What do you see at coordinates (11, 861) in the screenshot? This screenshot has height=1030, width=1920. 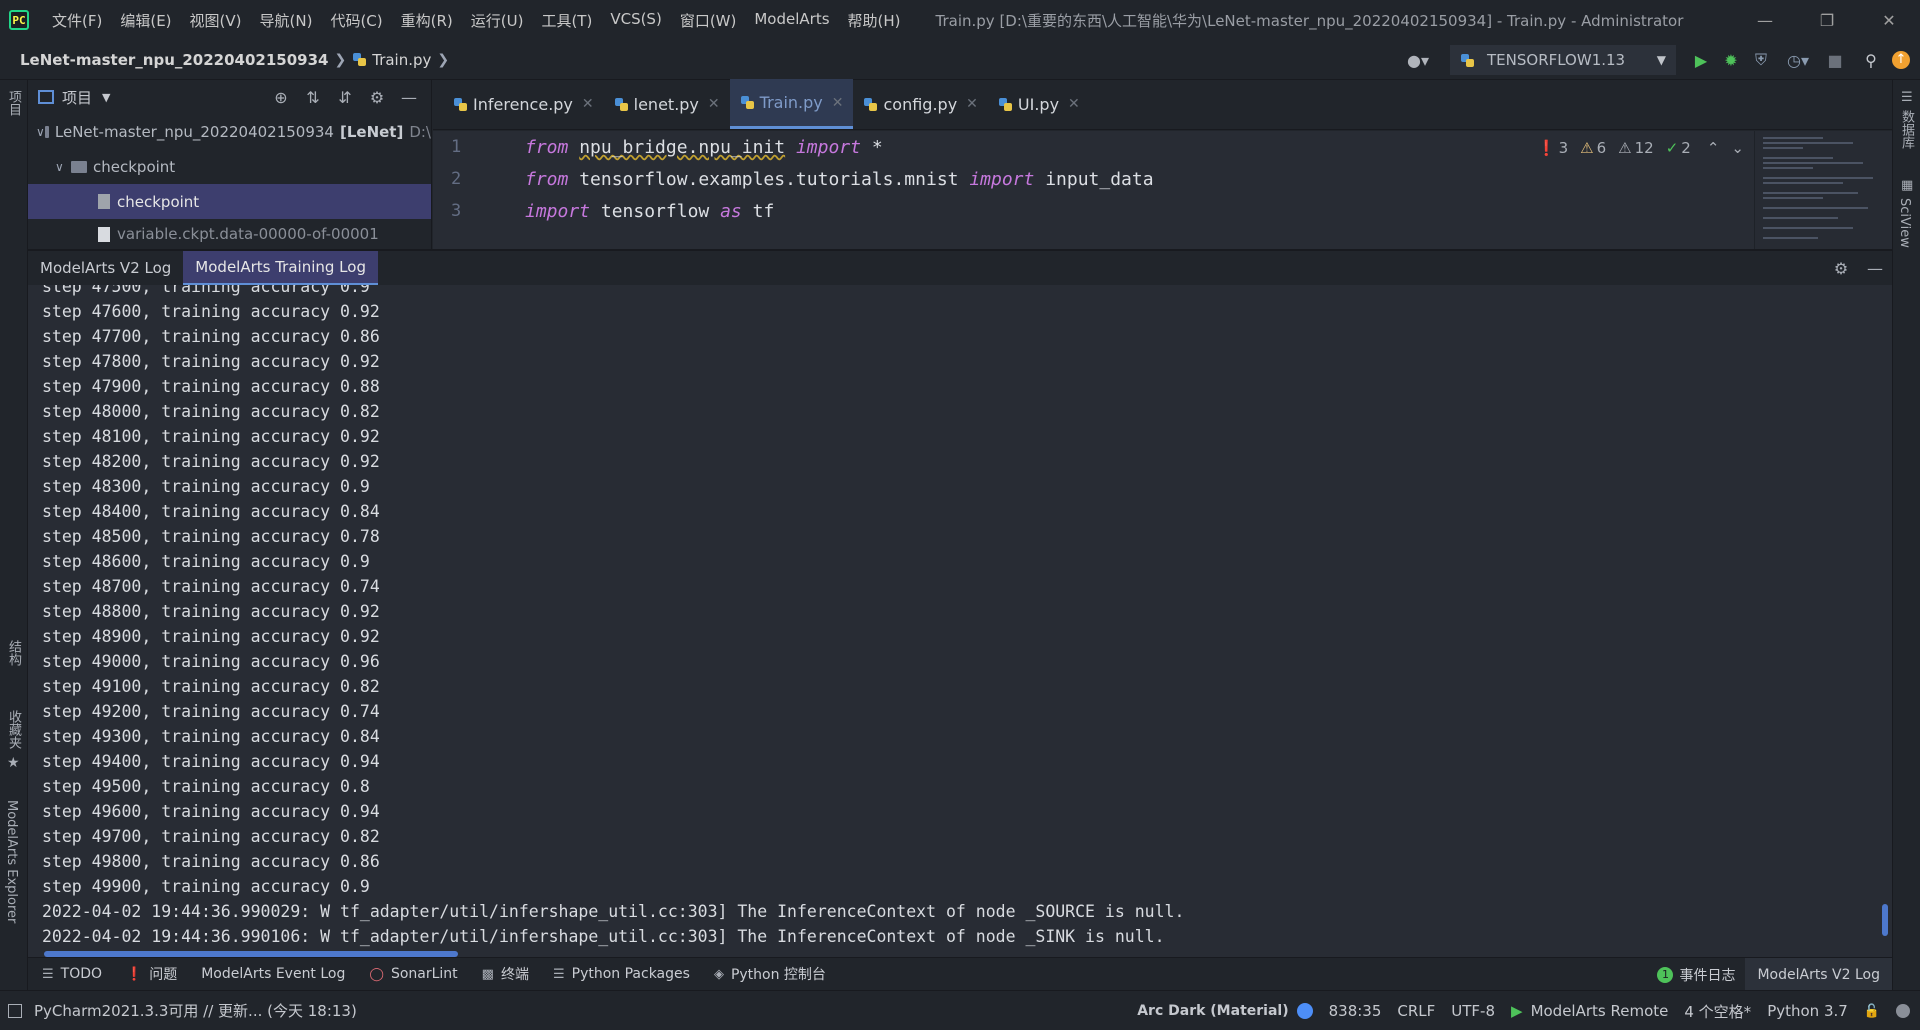 I see `modelarts-explorer-label: ModelArts Explorer` at bounding box center [11, 861].